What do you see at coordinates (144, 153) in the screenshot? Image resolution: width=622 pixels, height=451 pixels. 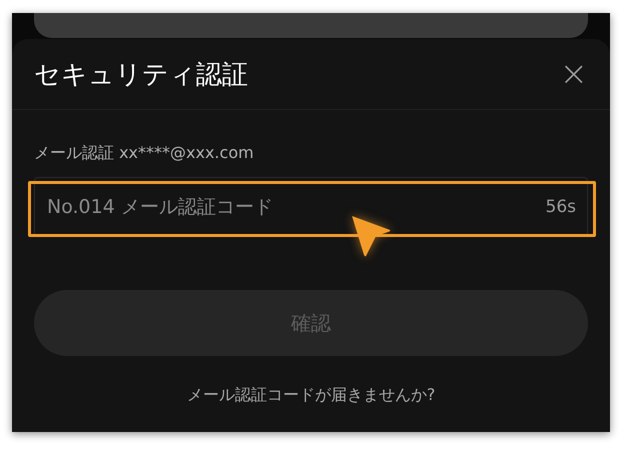 I see `email-label: メール認証 xx****@xxx.com` at bounding box center [144, 153].